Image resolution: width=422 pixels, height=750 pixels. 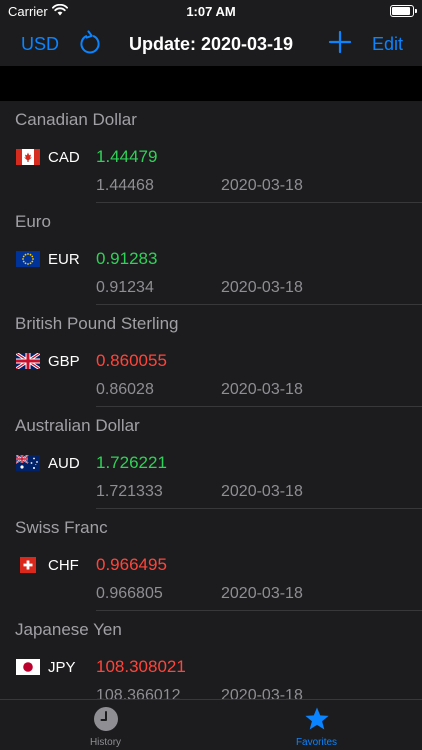 I want to click on clock-time: 1:07 AM, so click(x=211, y=11).